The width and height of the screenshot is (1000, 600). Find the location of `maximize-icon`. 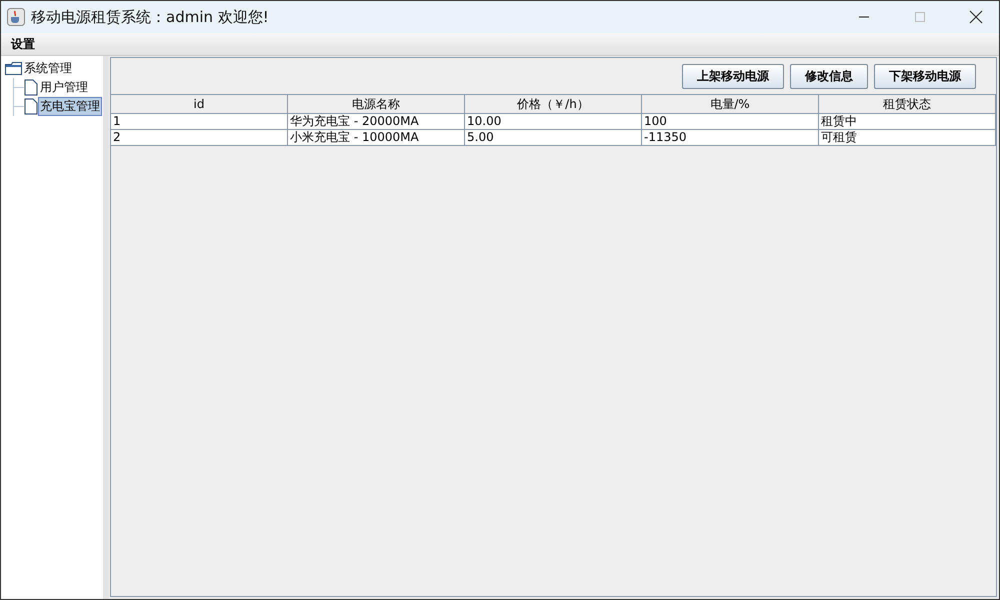

maximize-icon is located at coordinates (920, 17).